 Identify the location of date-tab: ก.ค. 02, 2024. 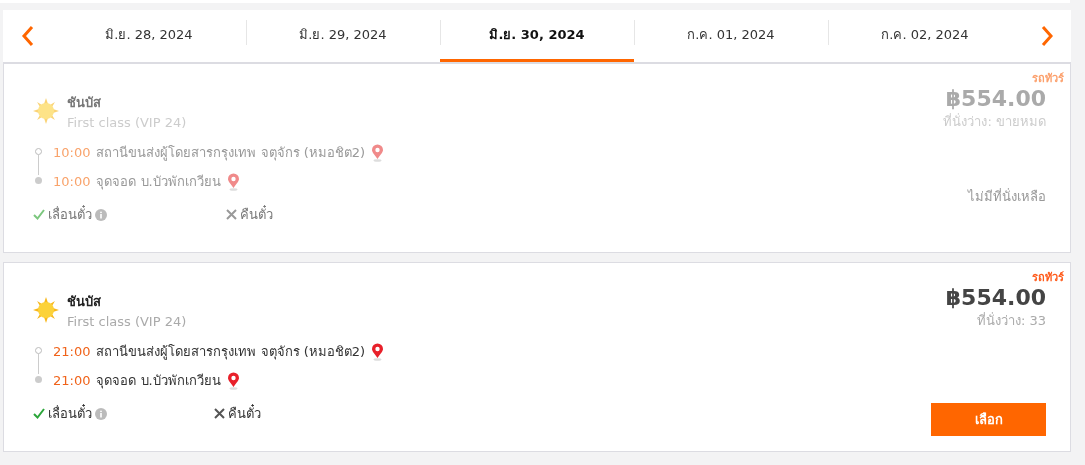
(925, 36).